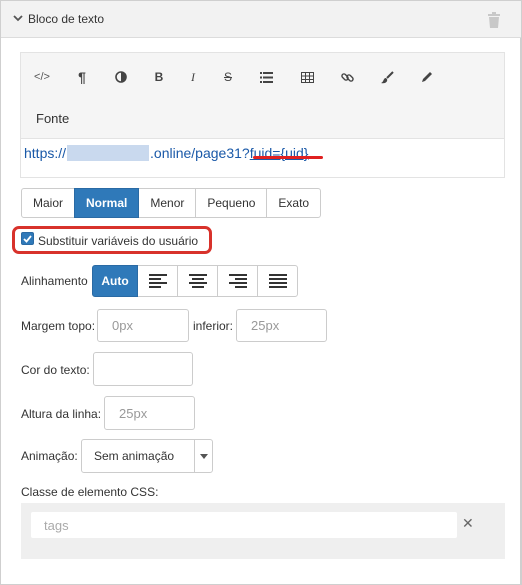 This screenshot has width=522, height=585. Describe the element at coordinates (294, 203) in the screenshot. I see `size-option-exato: Exato` at that location.